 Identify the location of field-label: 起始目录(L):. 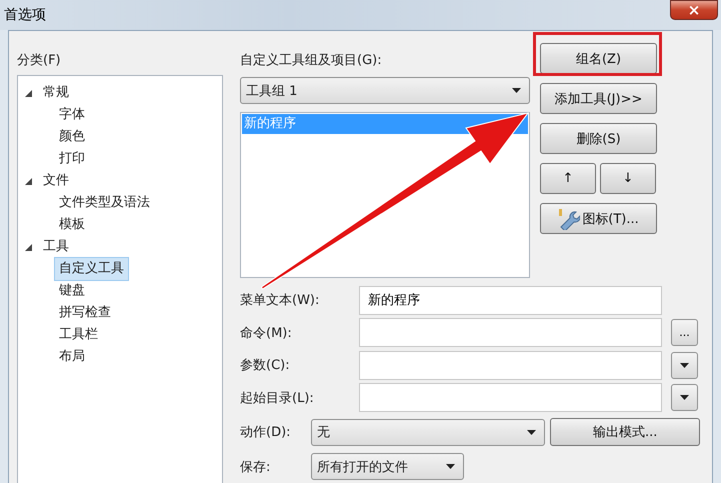
(277, 398).